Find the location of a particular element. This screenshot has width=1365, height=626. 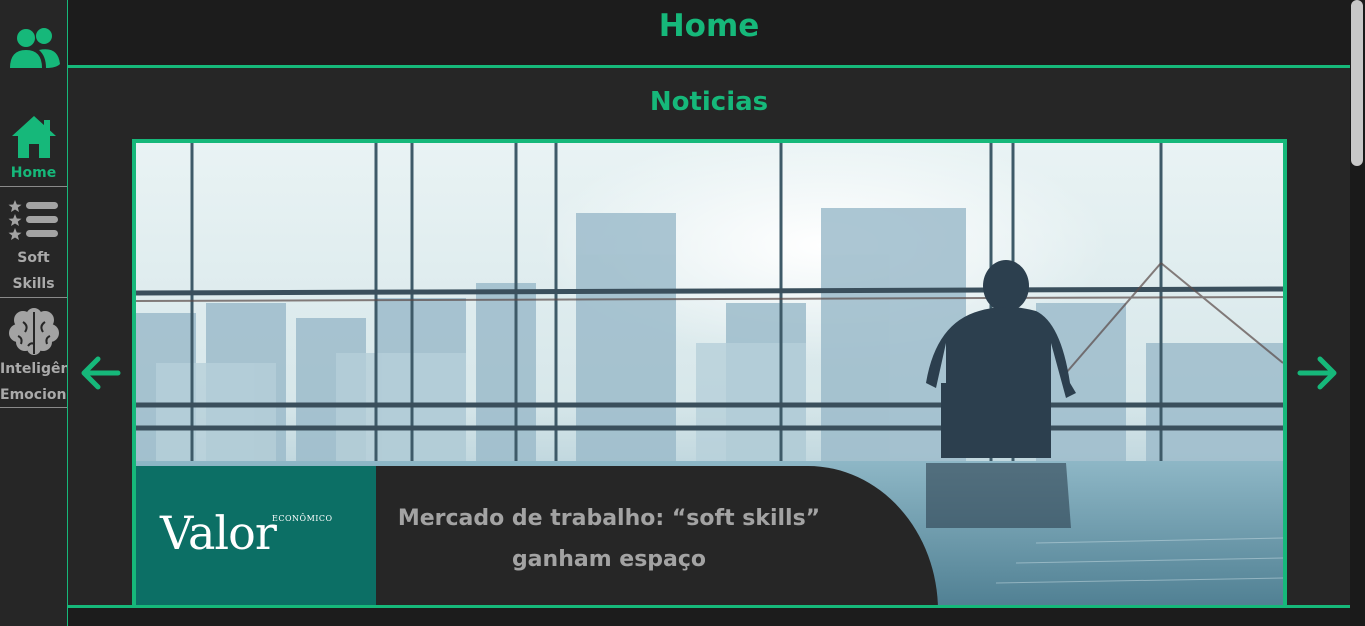

divider is located at coordinates (33, 407).